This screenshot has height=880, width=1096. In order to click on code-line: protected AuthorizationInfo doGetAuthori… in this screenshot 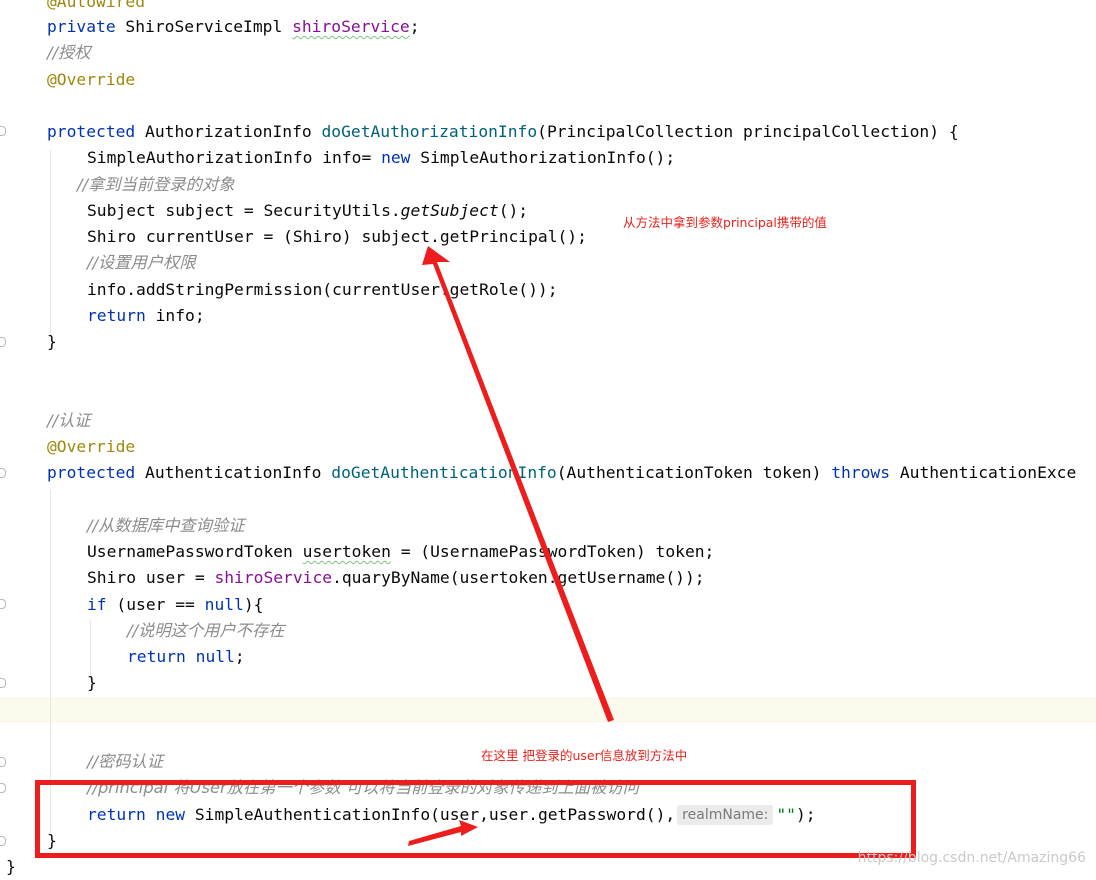, I will do `click(503, 132)`.